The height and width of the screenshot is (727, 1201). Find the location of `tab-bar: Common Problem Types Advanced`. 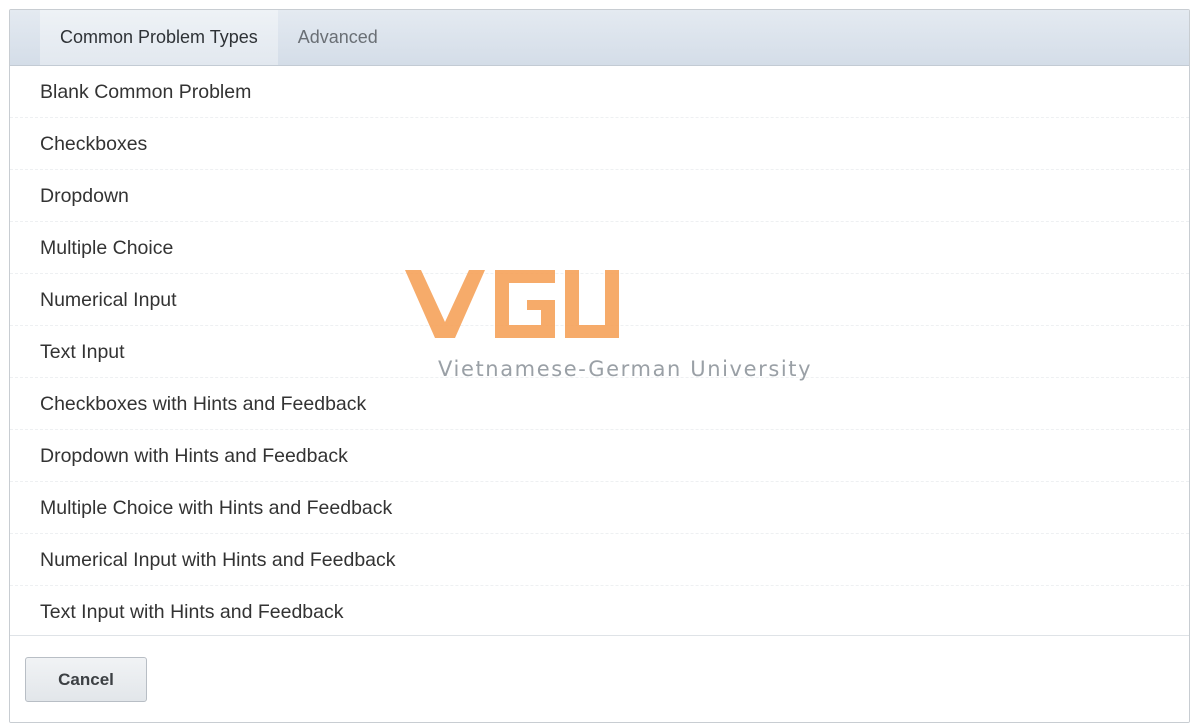

tab-bar: Common Problem Types Advanced is located at coordinates (599, 38).